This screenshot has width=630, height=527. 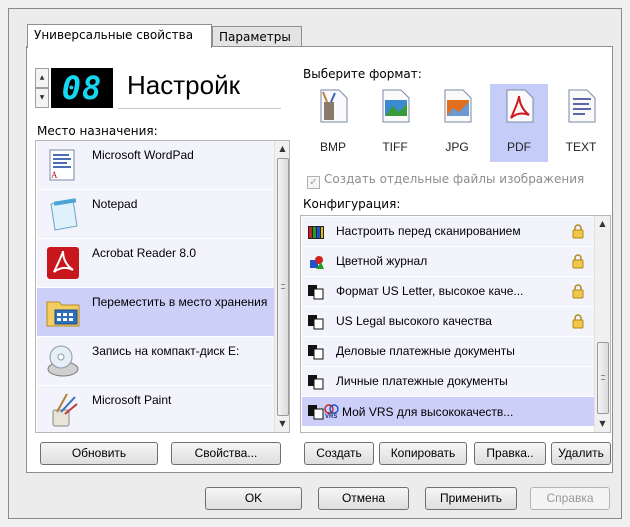 I want to click on create-button: Создать, so click(x=339, y=453).